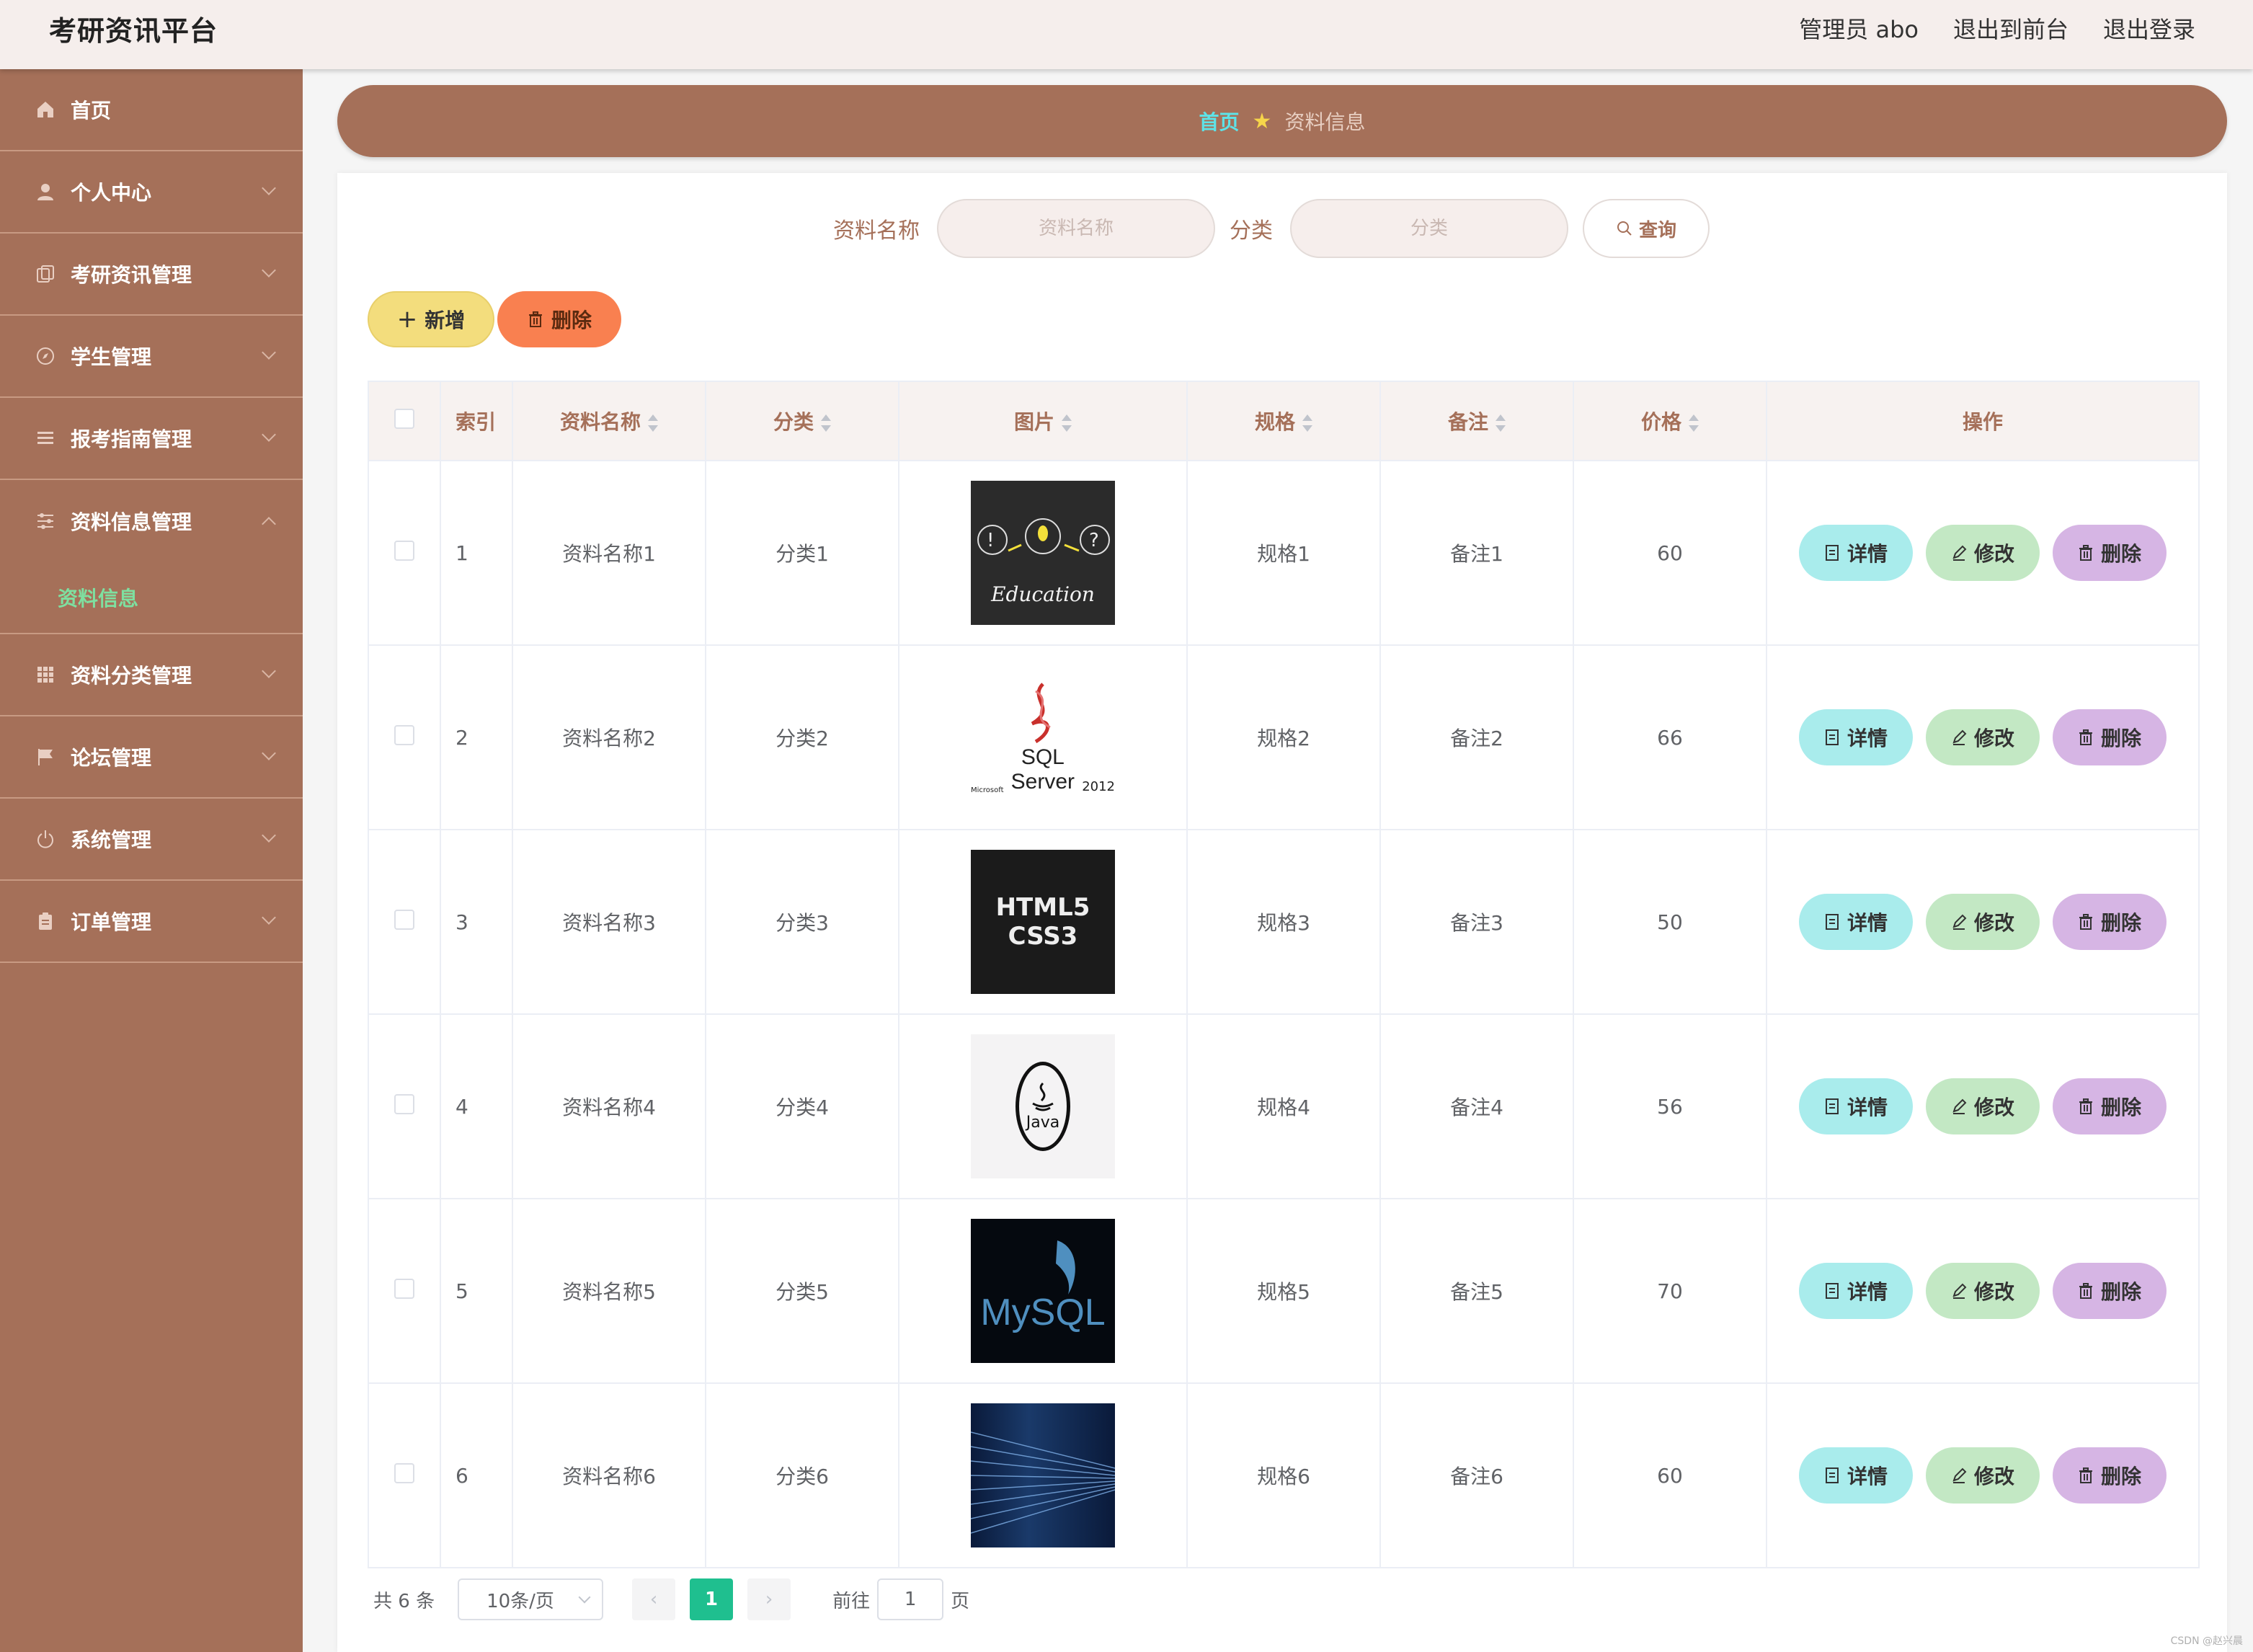 This screenshot has width=2253, height=1652. Describe the element at coordinates (151, 598) in the screenshot. I see `sidebar-subitem-material-info: 资料信息` at that location.